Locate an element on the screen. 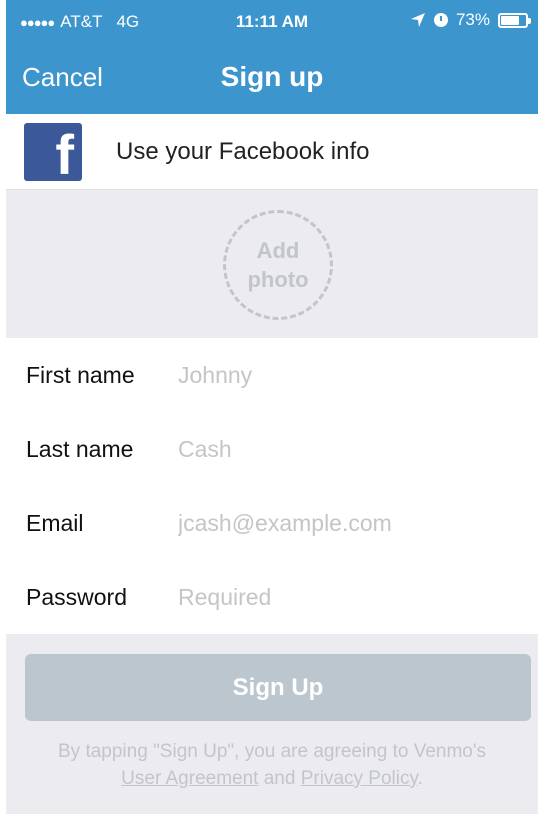 This screenshot has width=542, height=814. facebook-signup-label: Use your Facebook info is located at coordinates (243, 151).